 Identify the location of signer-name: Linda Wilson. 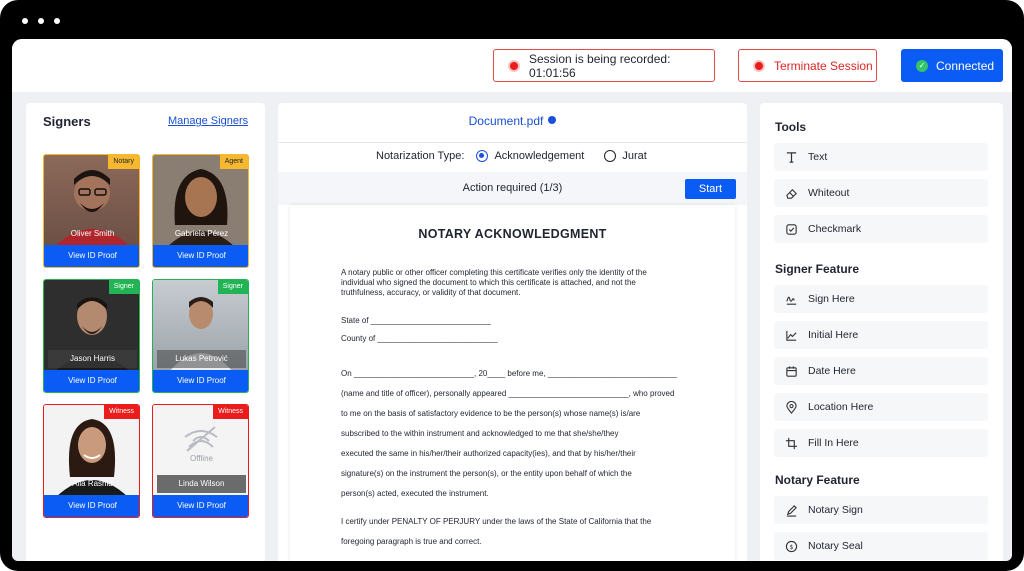
(201, 484).